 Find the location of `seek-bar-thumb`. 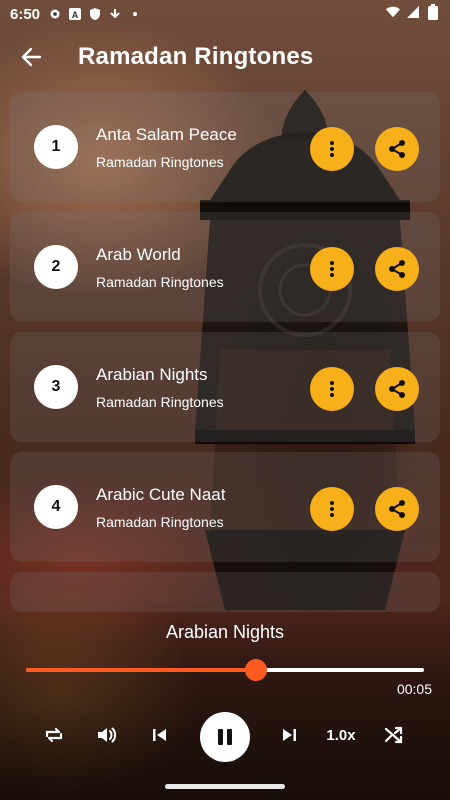

seek-bar-thumb is located at coordinates (255, 670).